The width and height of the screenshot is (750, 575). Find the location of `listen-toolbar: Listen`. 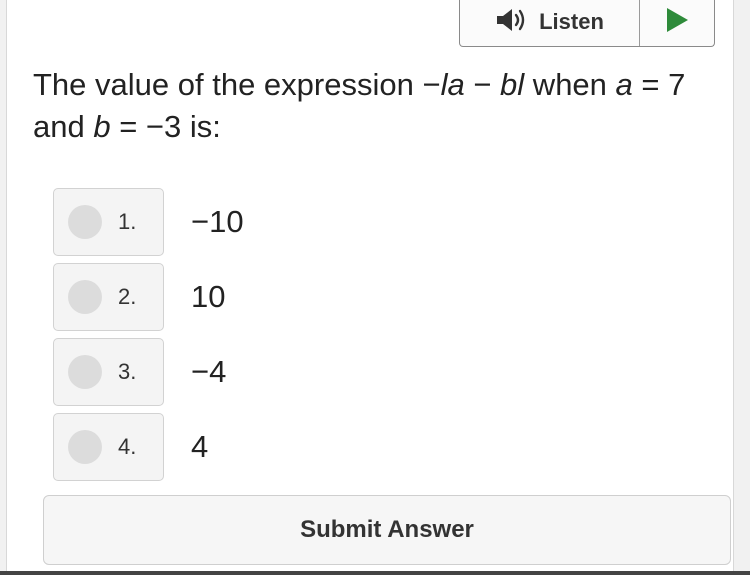

listen-toolbar: Listen is located at coordinates (587, 23).